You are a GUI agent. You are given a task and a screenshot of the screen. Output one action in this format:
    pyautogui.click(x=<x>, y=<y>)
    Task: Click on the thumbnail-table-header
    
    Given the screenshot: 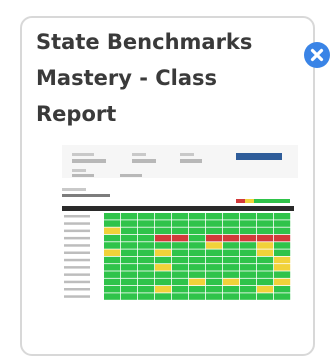 What is the action you would take?
    pyautogui.click(x=178, y=208)
    